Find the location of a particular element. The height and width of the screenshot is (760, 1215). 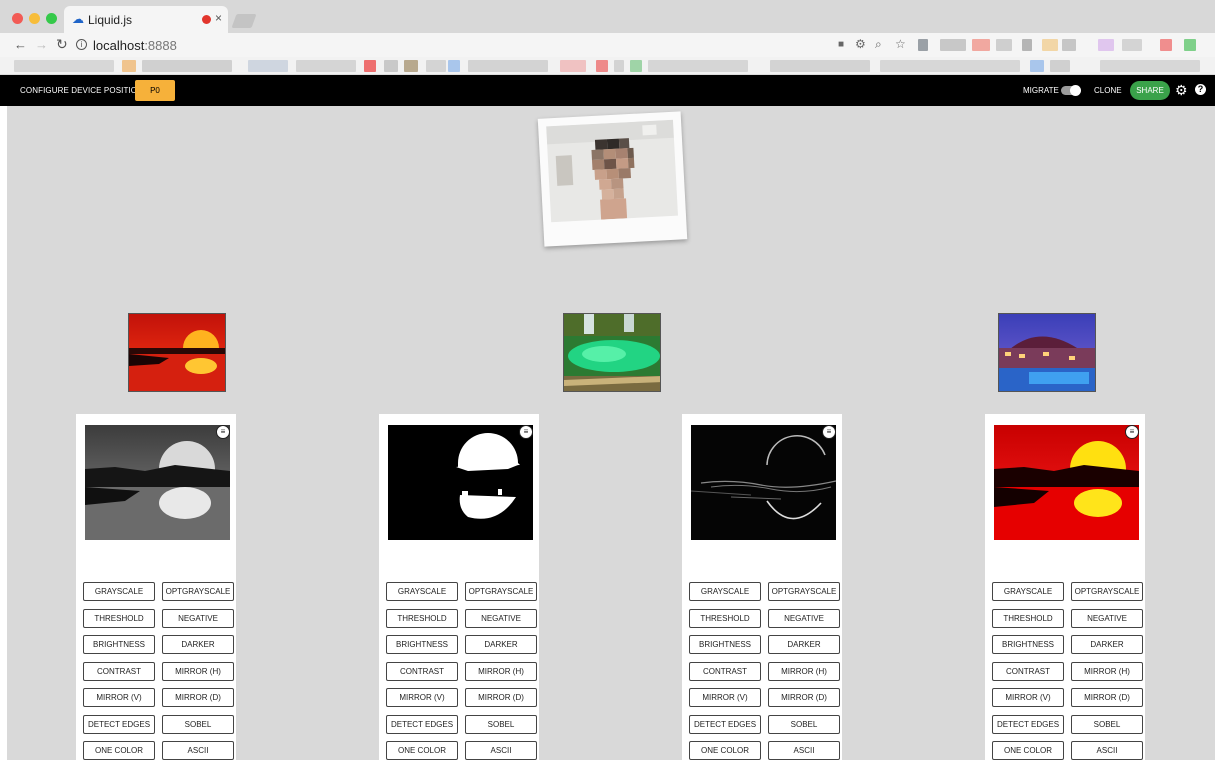

bookmark-star-icon: ☆ is located at coordinates (900, 44).